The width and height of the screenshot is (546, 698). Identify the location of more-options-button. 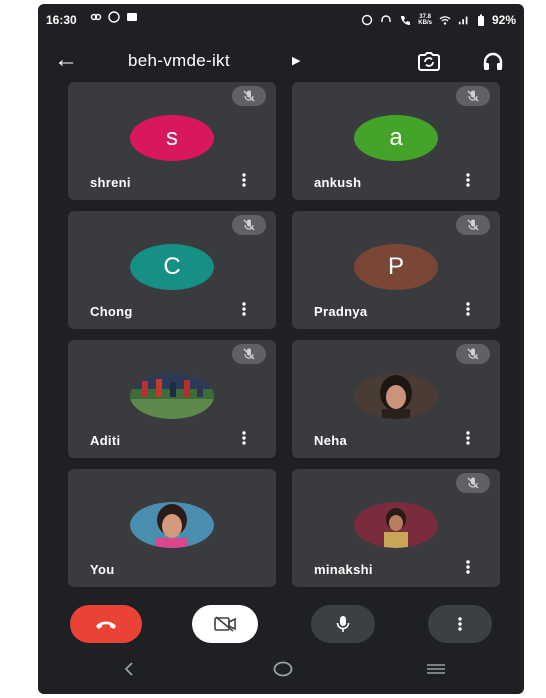
(460, 624).